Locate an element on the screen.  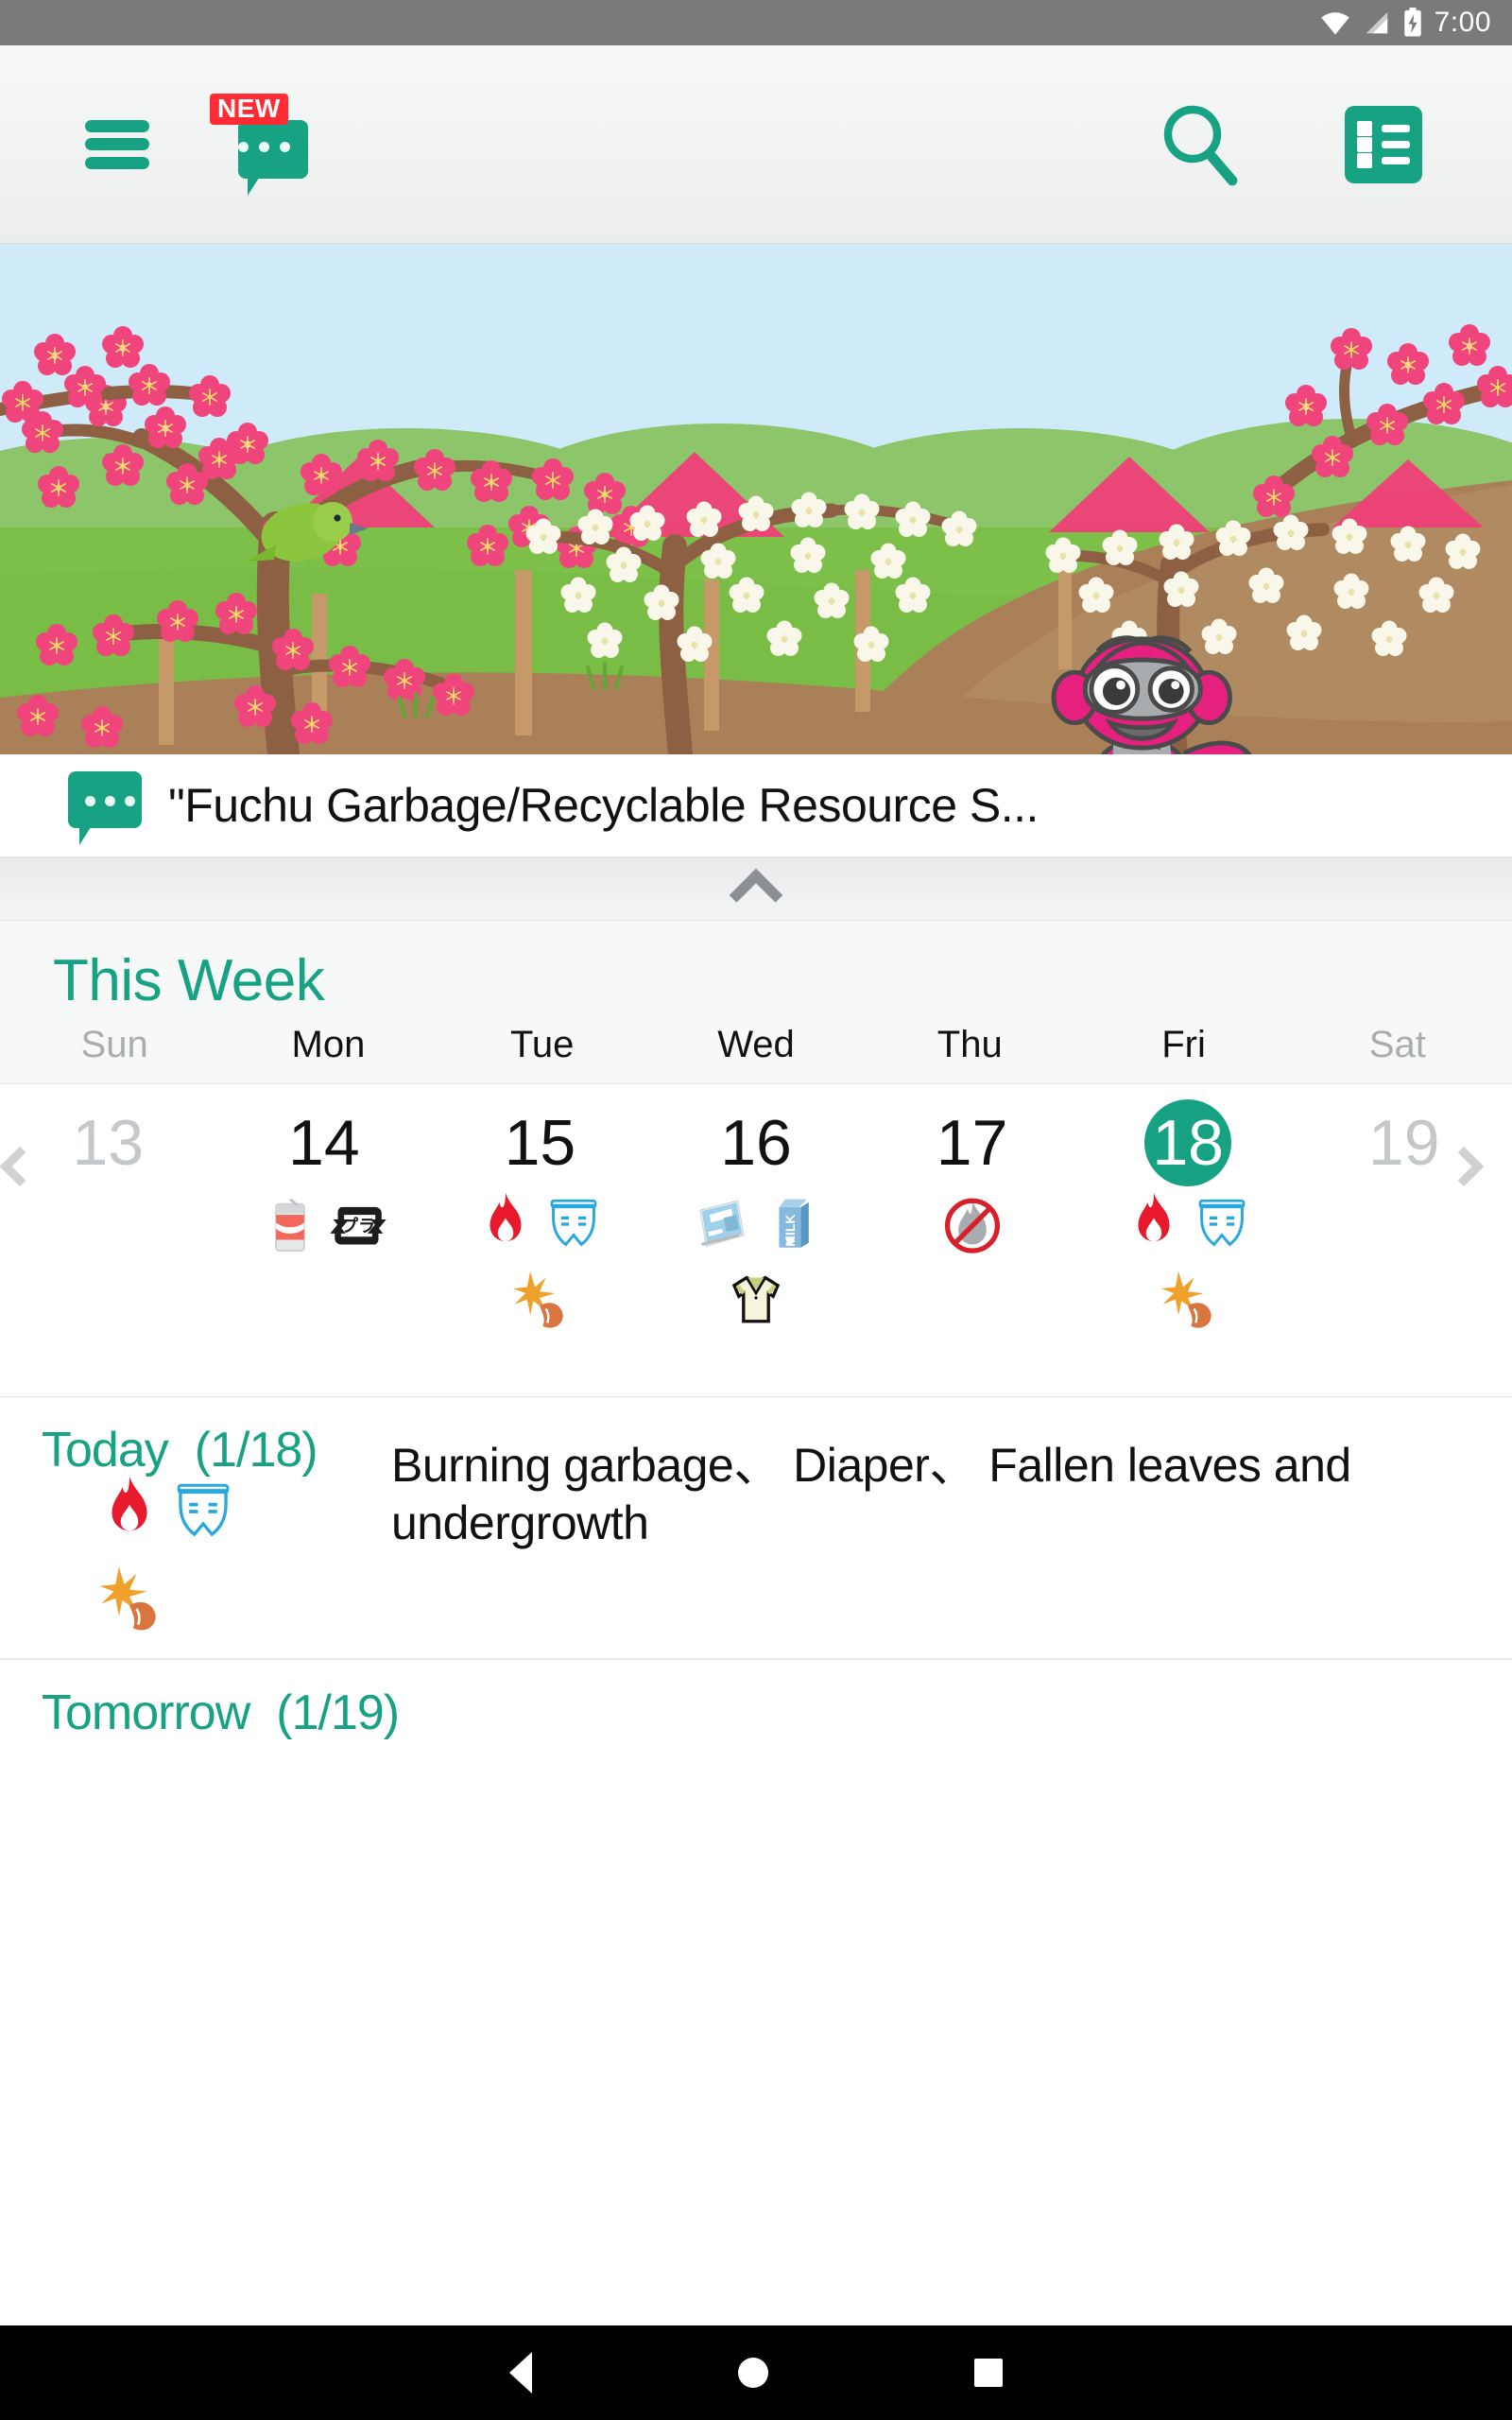
calendar-day-number: 19 is located at coordinates (1403, 1143).